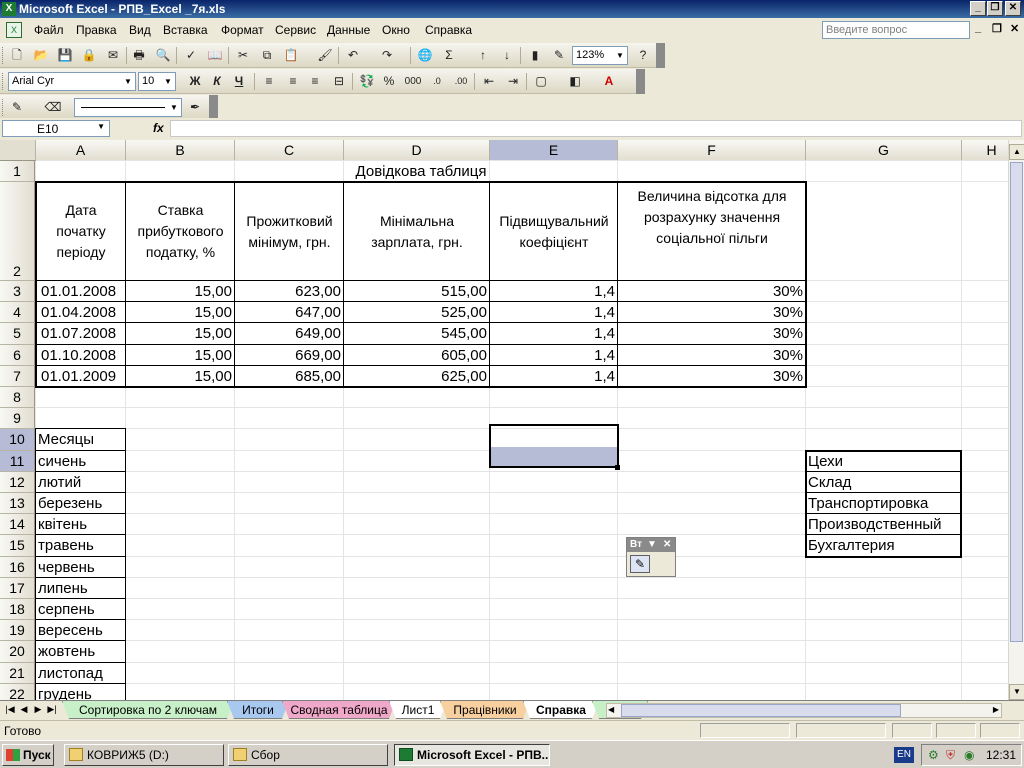 The width and height of the screenshot is (1024, 768). I want to click on align-left-icon: ≡, so click(269, 81).